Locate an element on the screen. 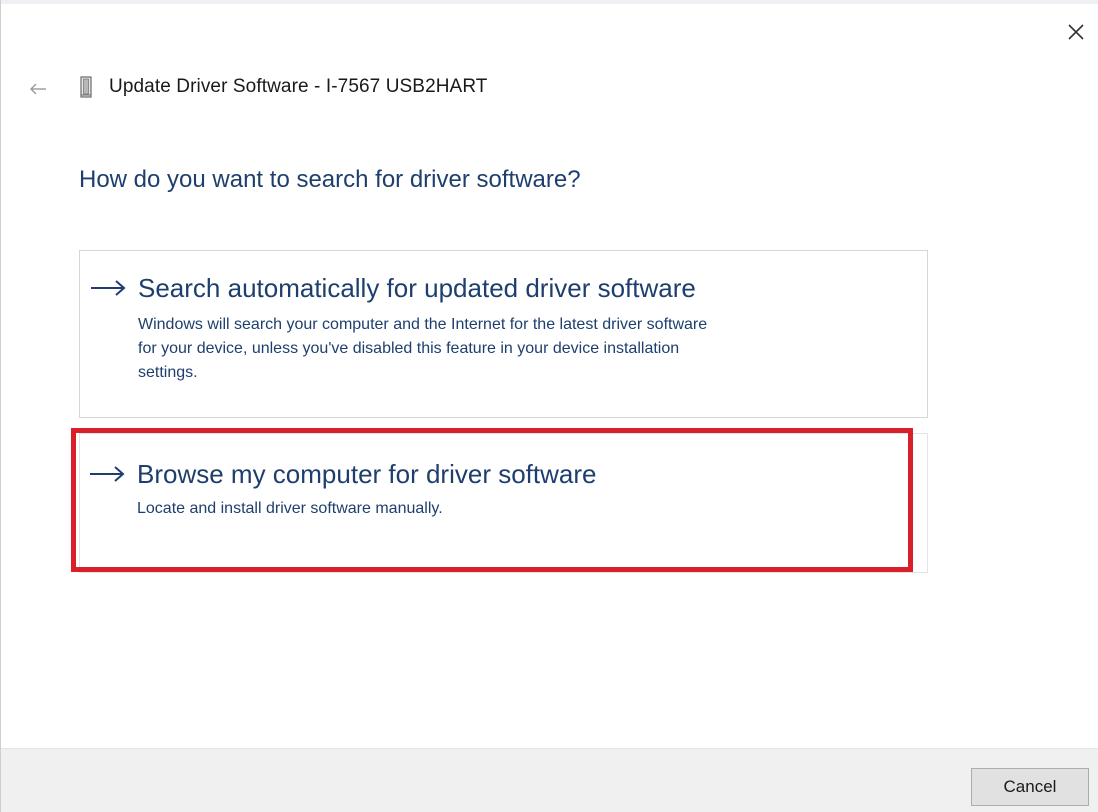 The height and width of the screenshot is (812, 1098). back-button is located at coordinates (38, 89).